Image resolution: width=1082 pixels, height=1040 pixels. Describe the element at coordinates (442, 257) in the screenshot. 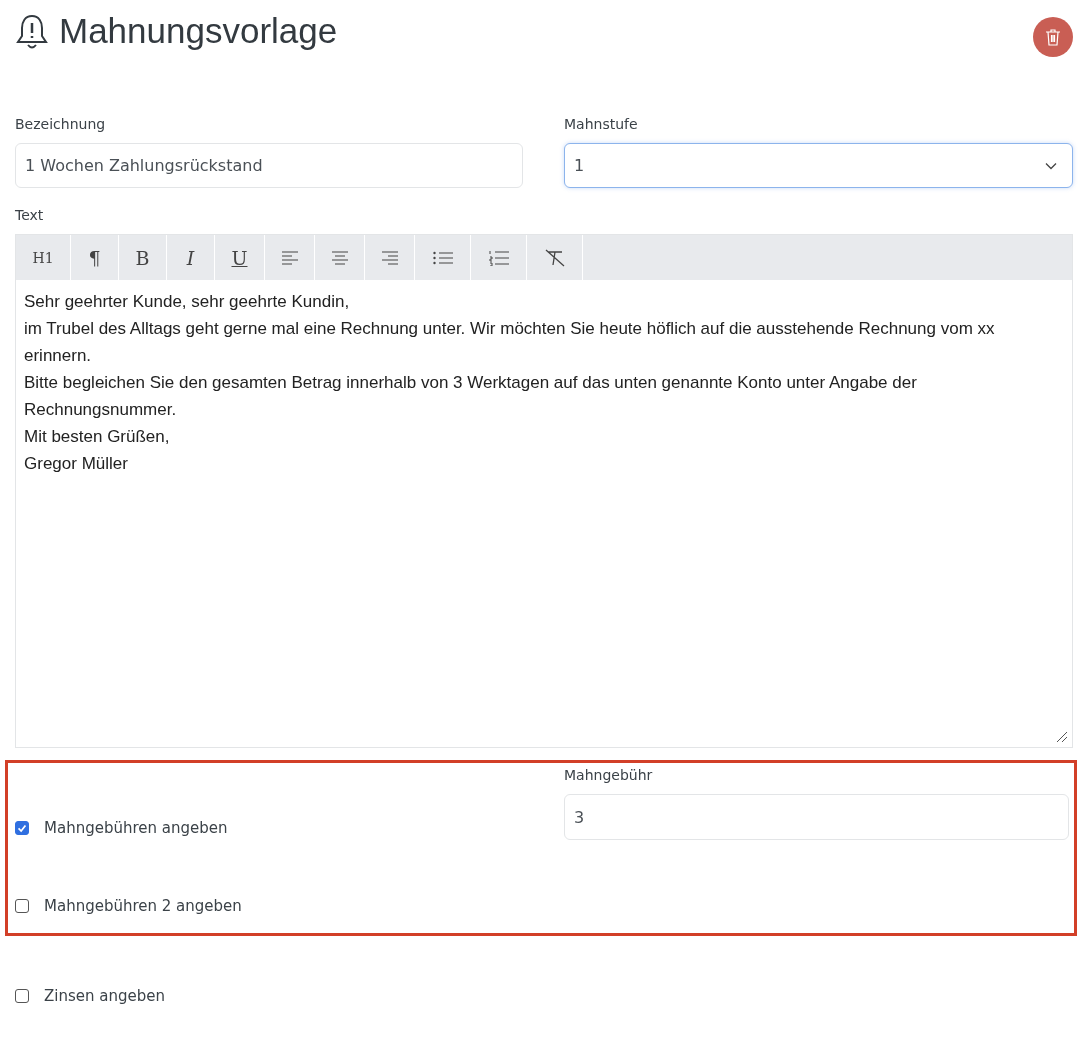

I see `bullet-list-icon` at that location.